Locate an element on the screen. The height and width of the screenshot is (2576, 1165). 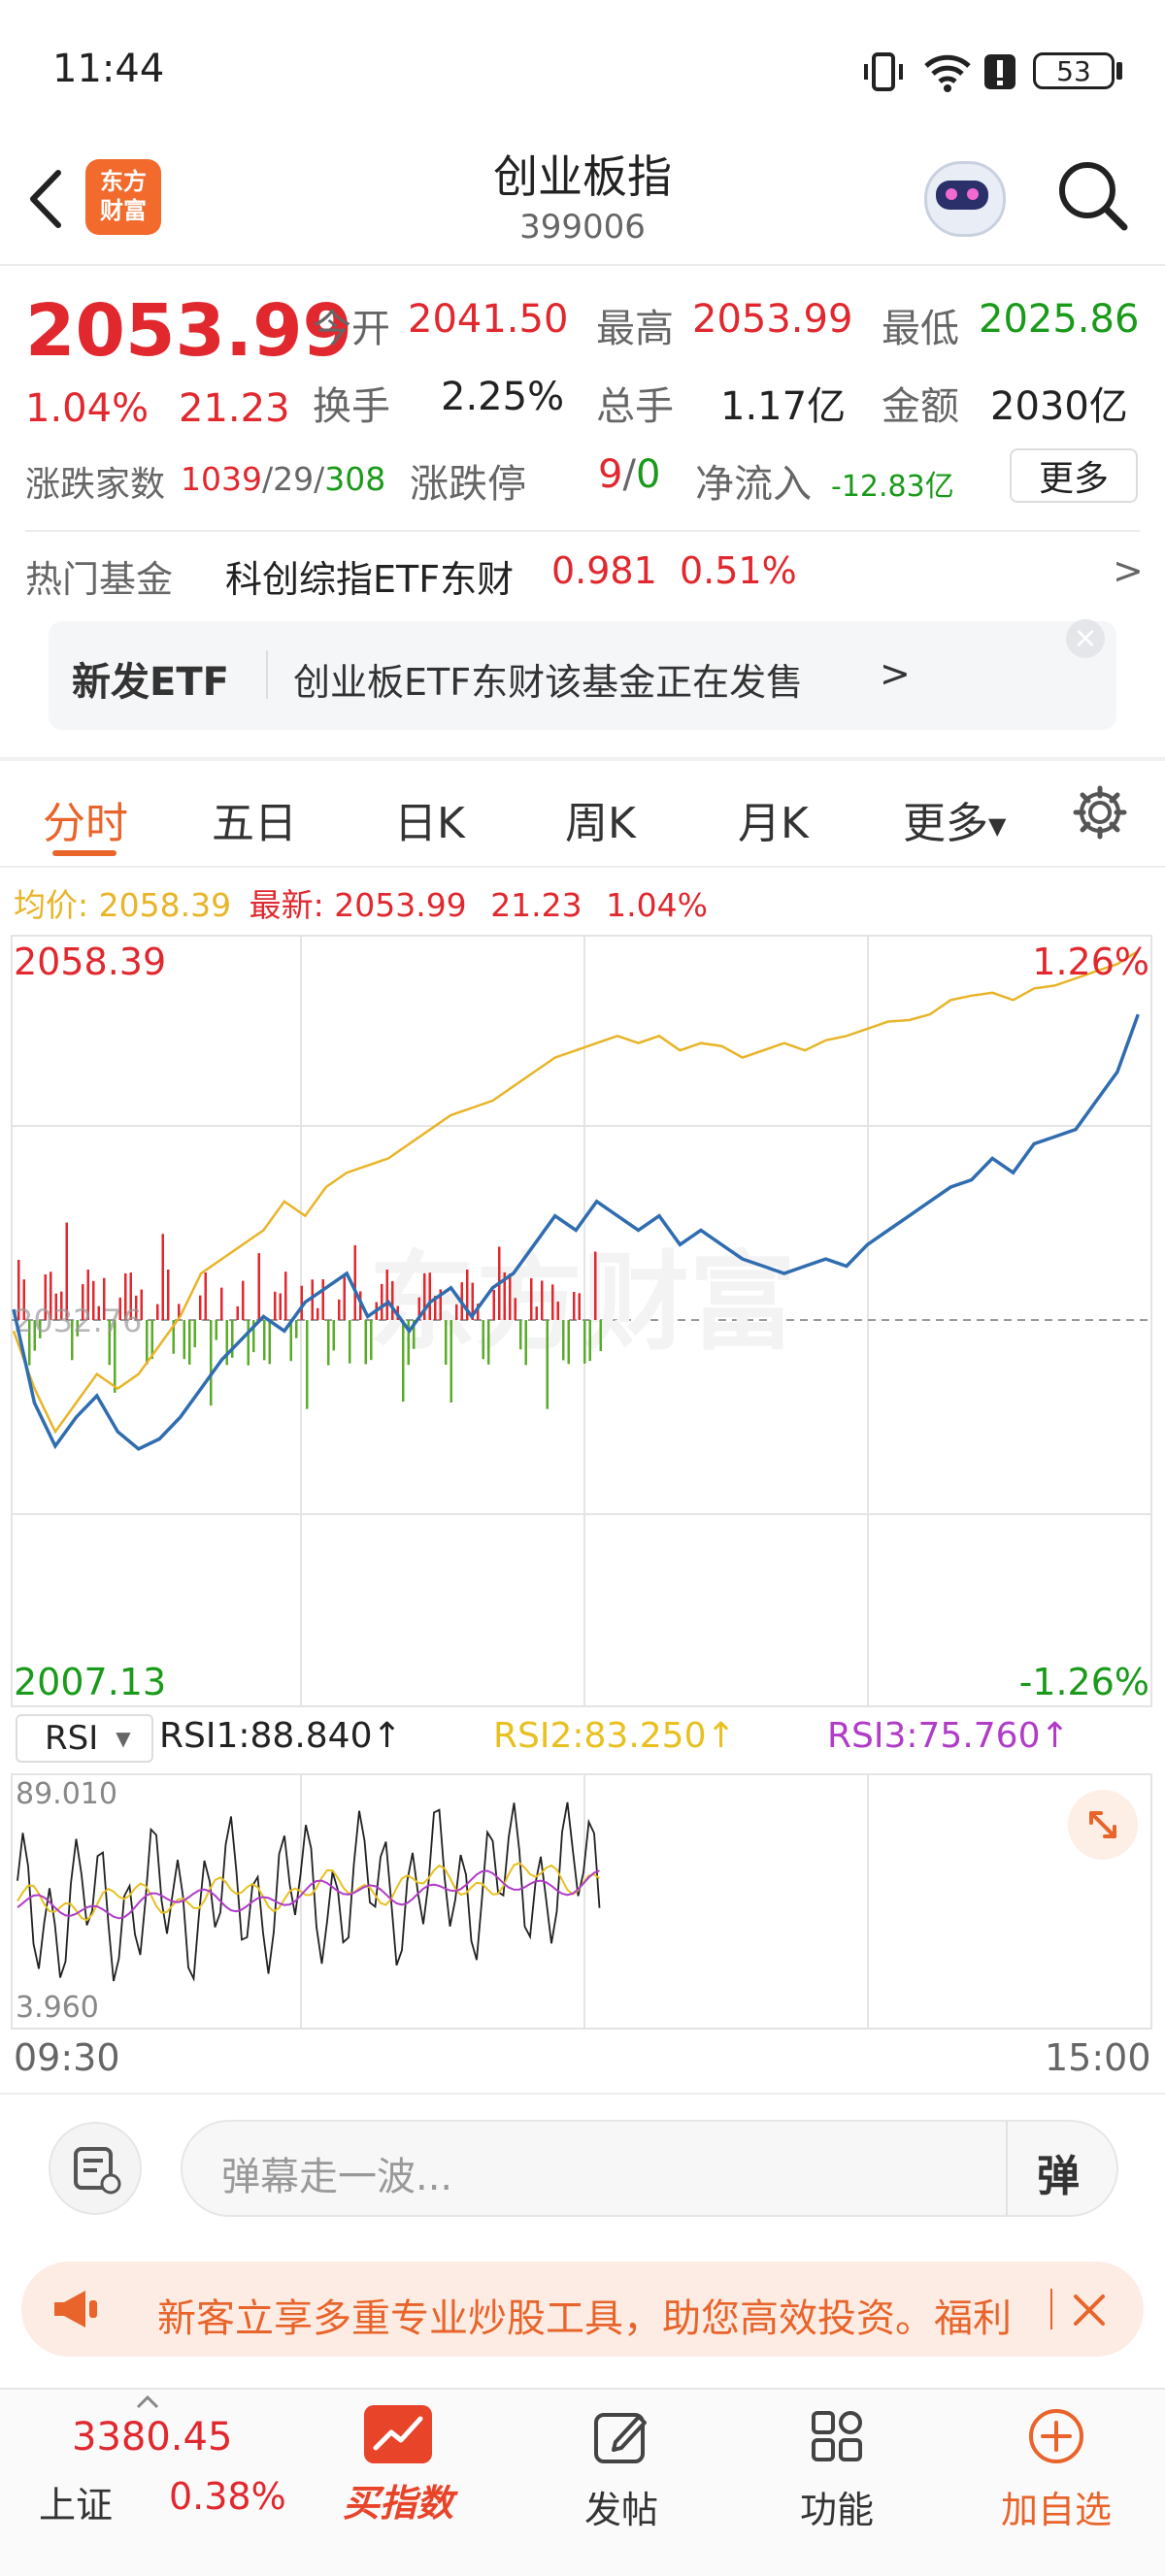
tab-weekly-k: 周K is located at coordinates (600, 819).